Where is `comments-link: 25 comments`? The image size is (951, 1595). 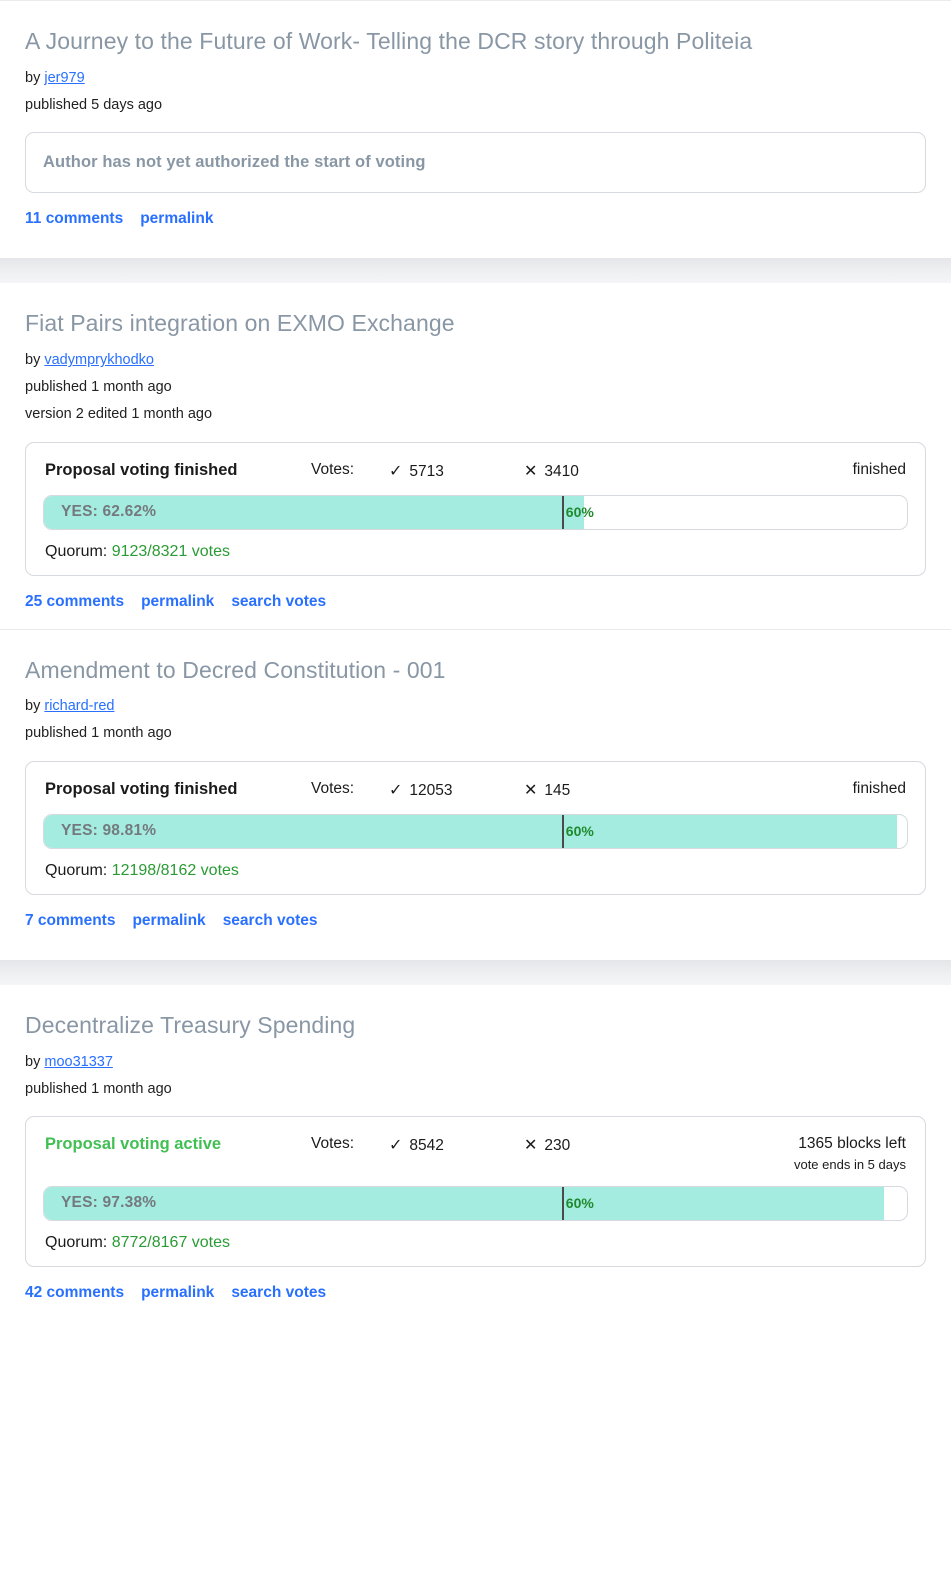
comments-link: 25 comments is located at coordinates (74, 602).